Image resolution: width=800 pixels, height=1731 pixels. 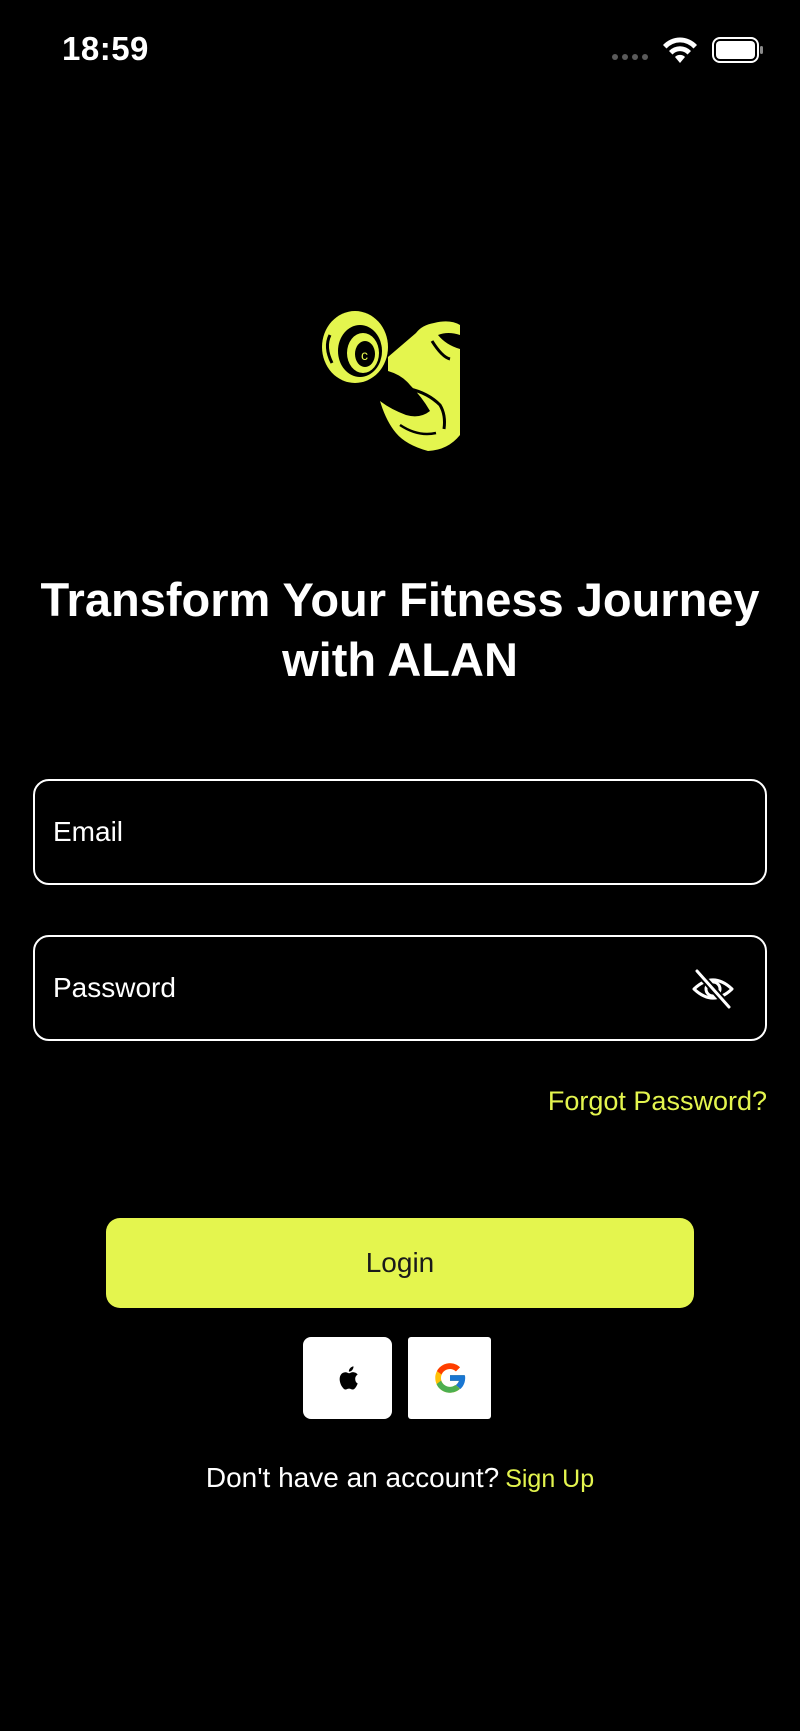 What do you see at coordinates (400, 1263) in the screenshot?
I see `login-button: Login` at bounding box center [400, 1263].